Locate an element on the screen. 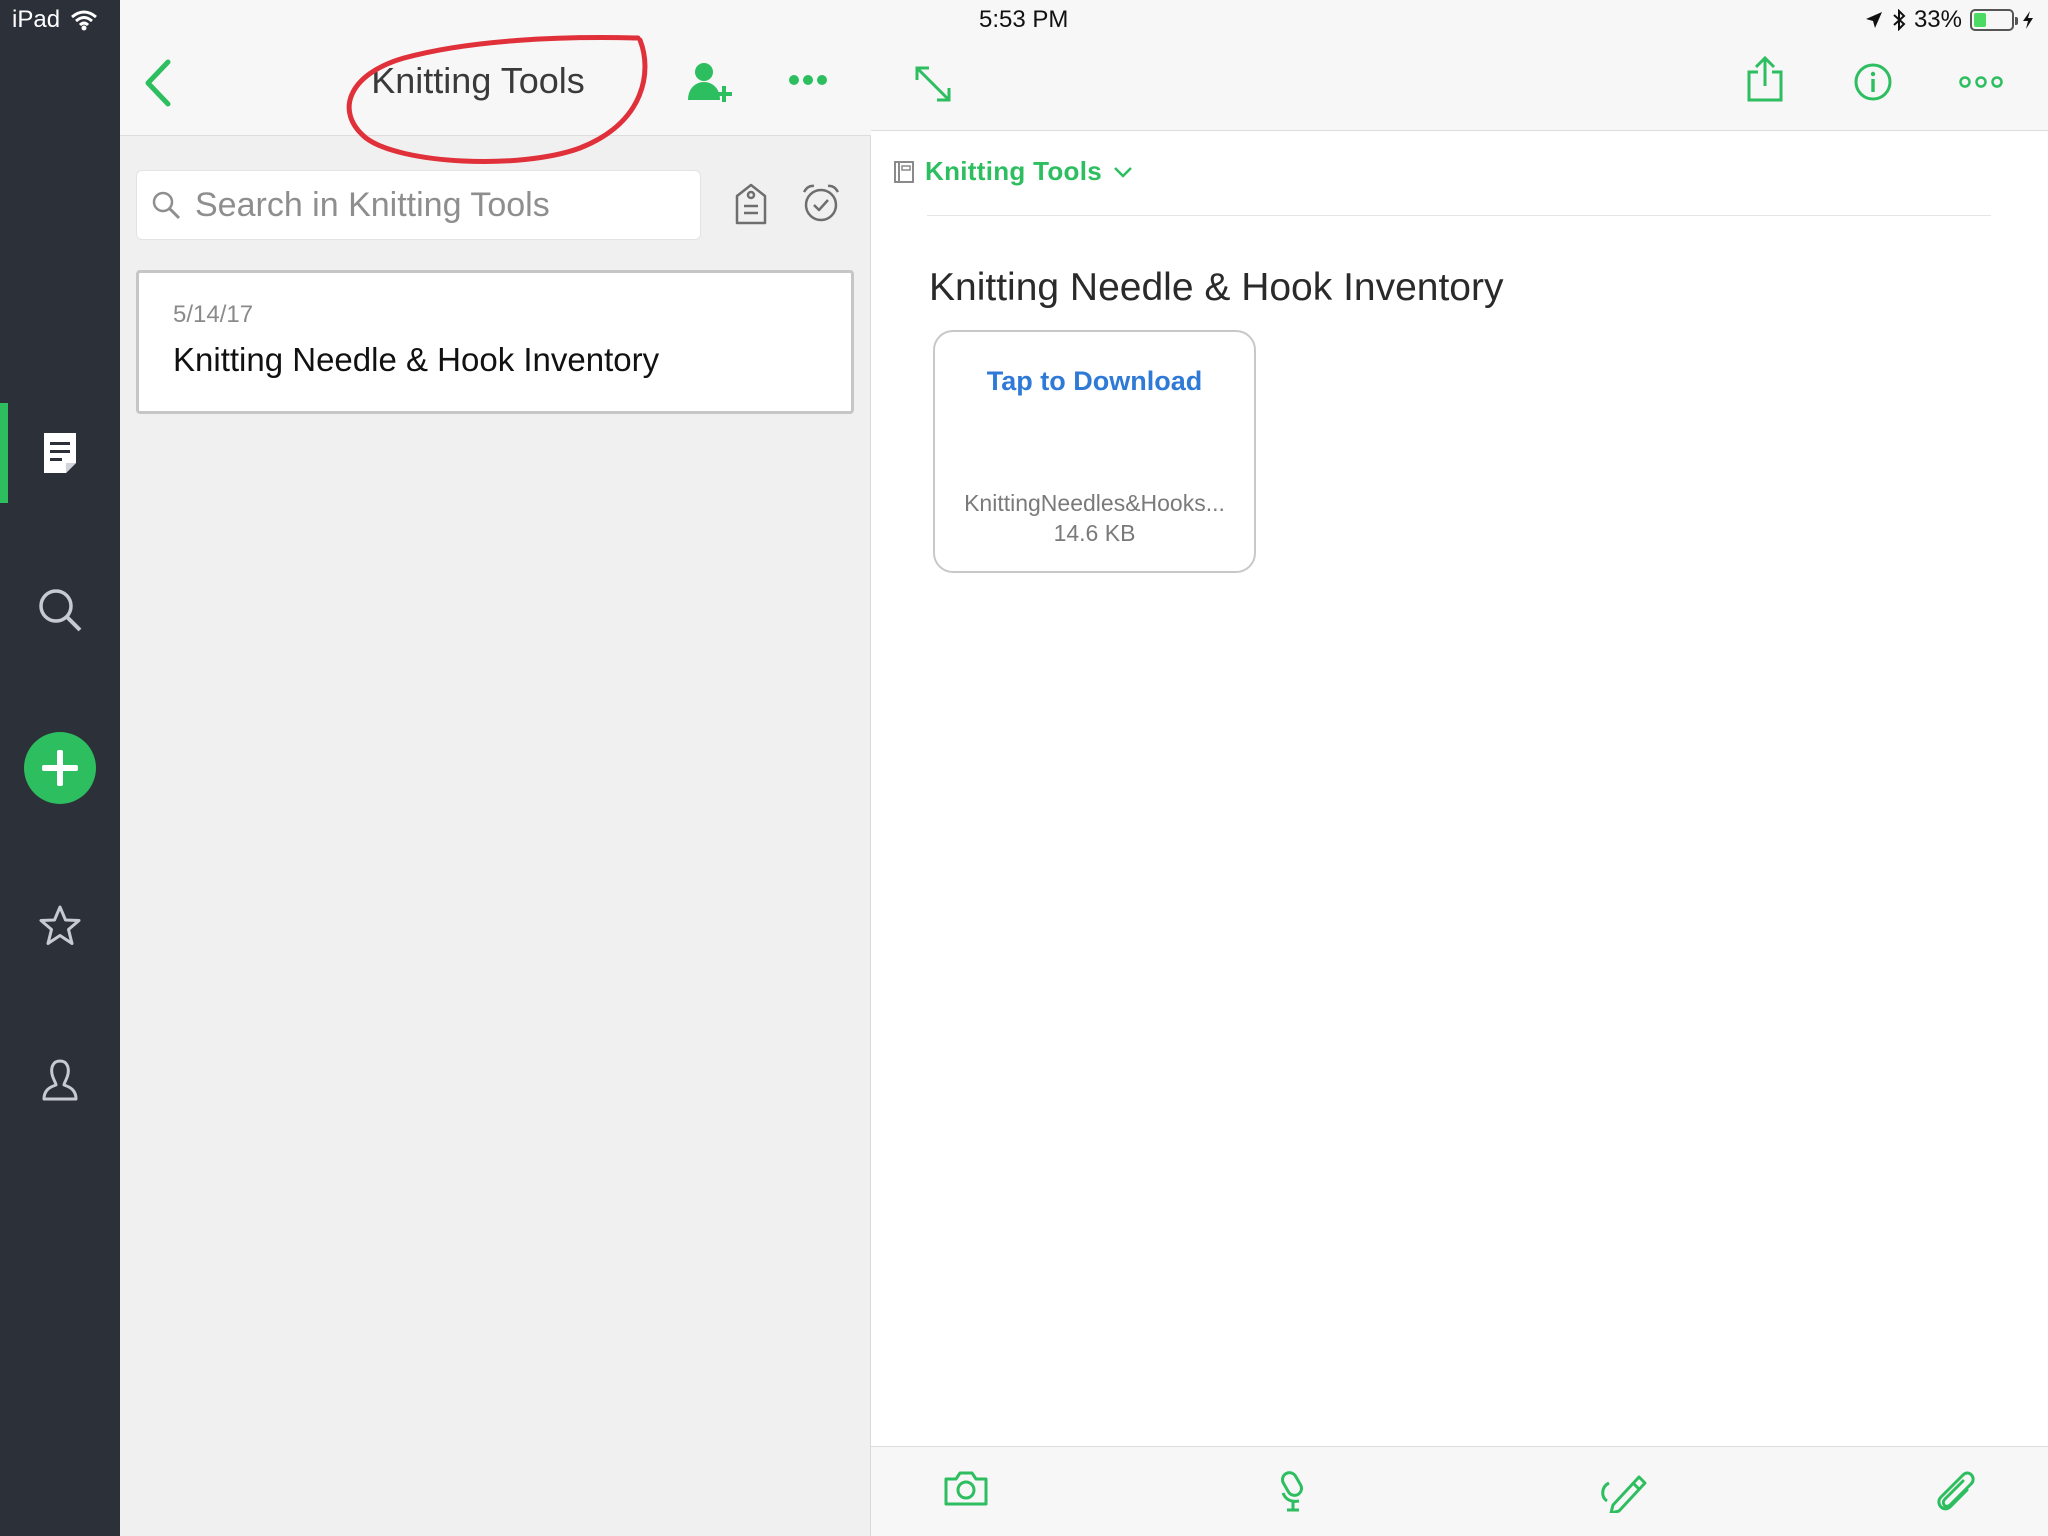 Image resolution: width=2048 pixels, height=1536 pixels. red-circle-annotation is located at coordinates (497, 99).